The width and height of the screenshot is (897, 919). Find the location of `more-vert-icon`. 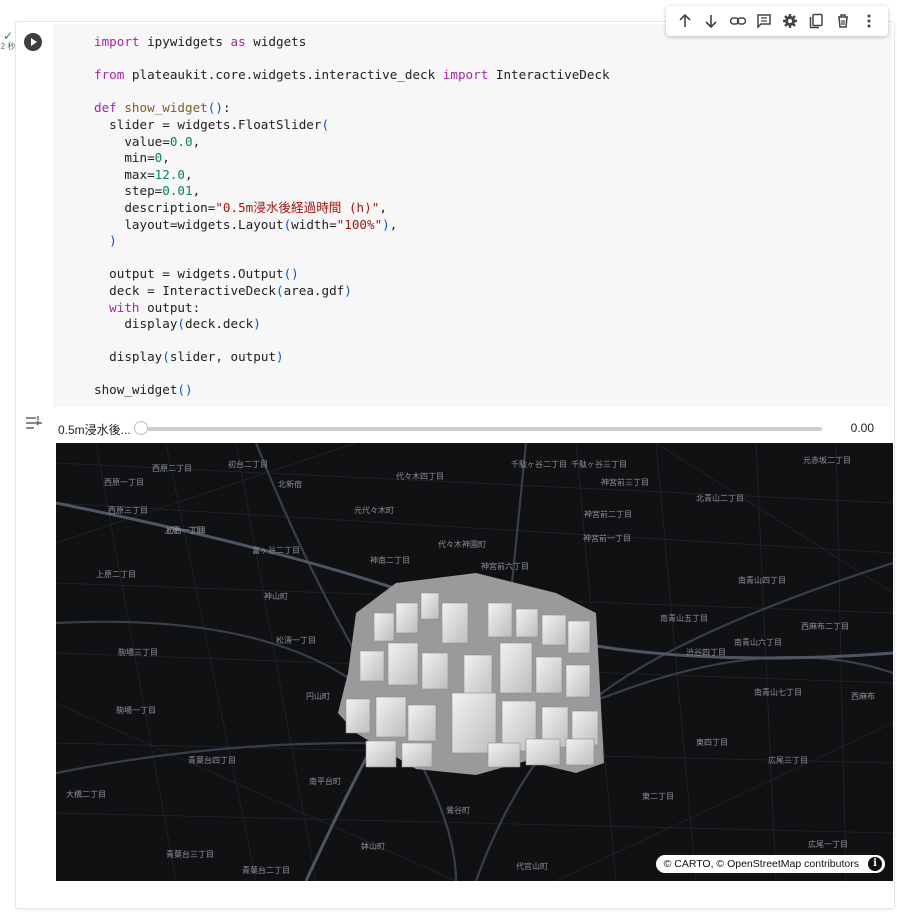

more-vert-icon is located at coordinates (869, 21).